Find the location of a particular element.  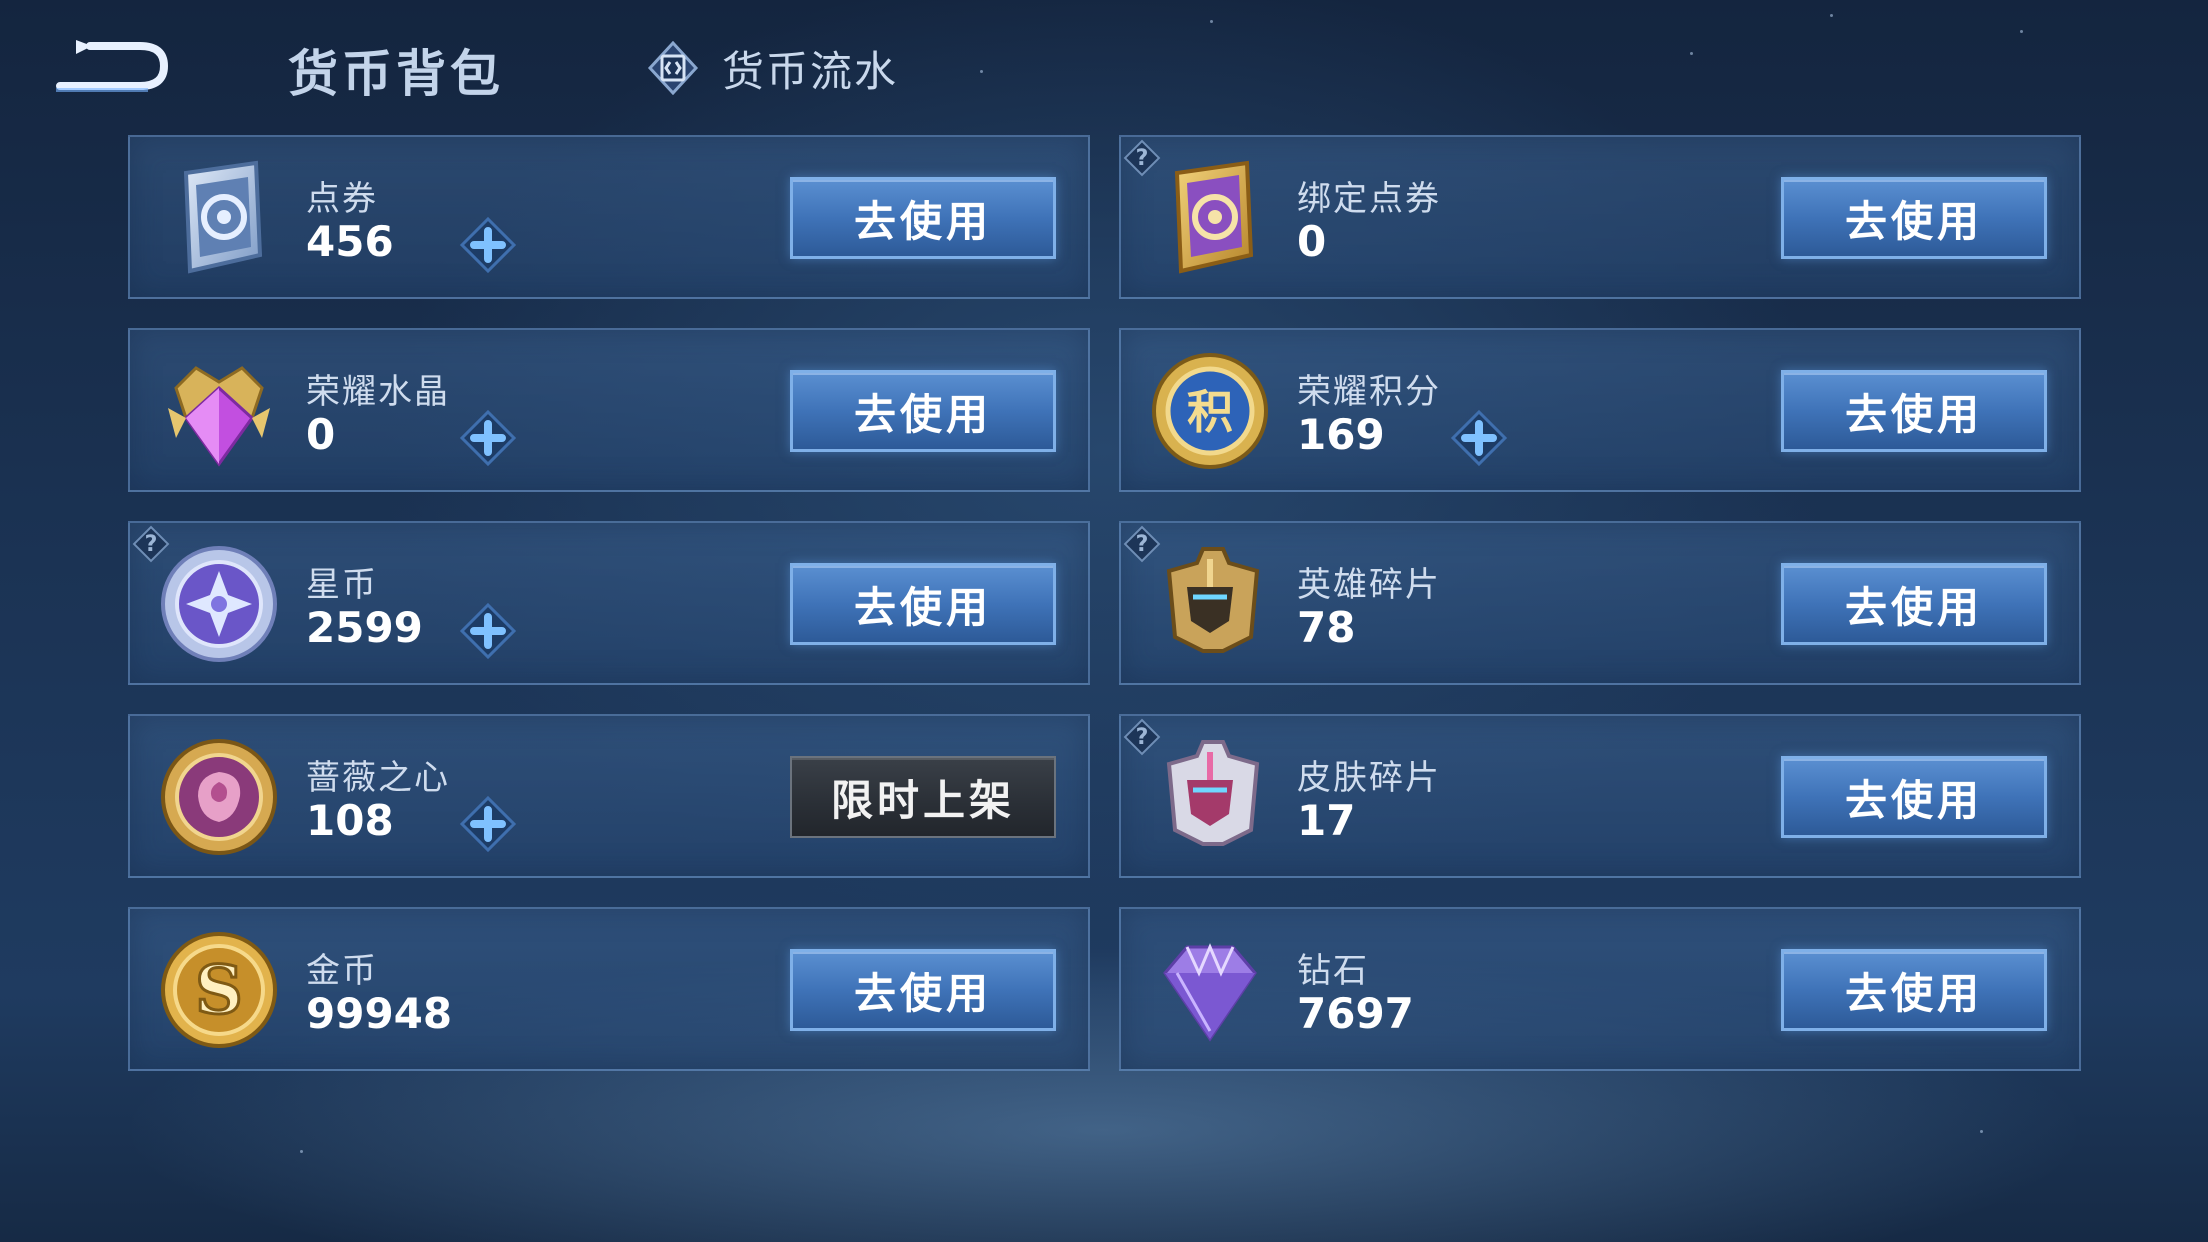

currency-amount: 17 is located at coordinates (1326, 820).